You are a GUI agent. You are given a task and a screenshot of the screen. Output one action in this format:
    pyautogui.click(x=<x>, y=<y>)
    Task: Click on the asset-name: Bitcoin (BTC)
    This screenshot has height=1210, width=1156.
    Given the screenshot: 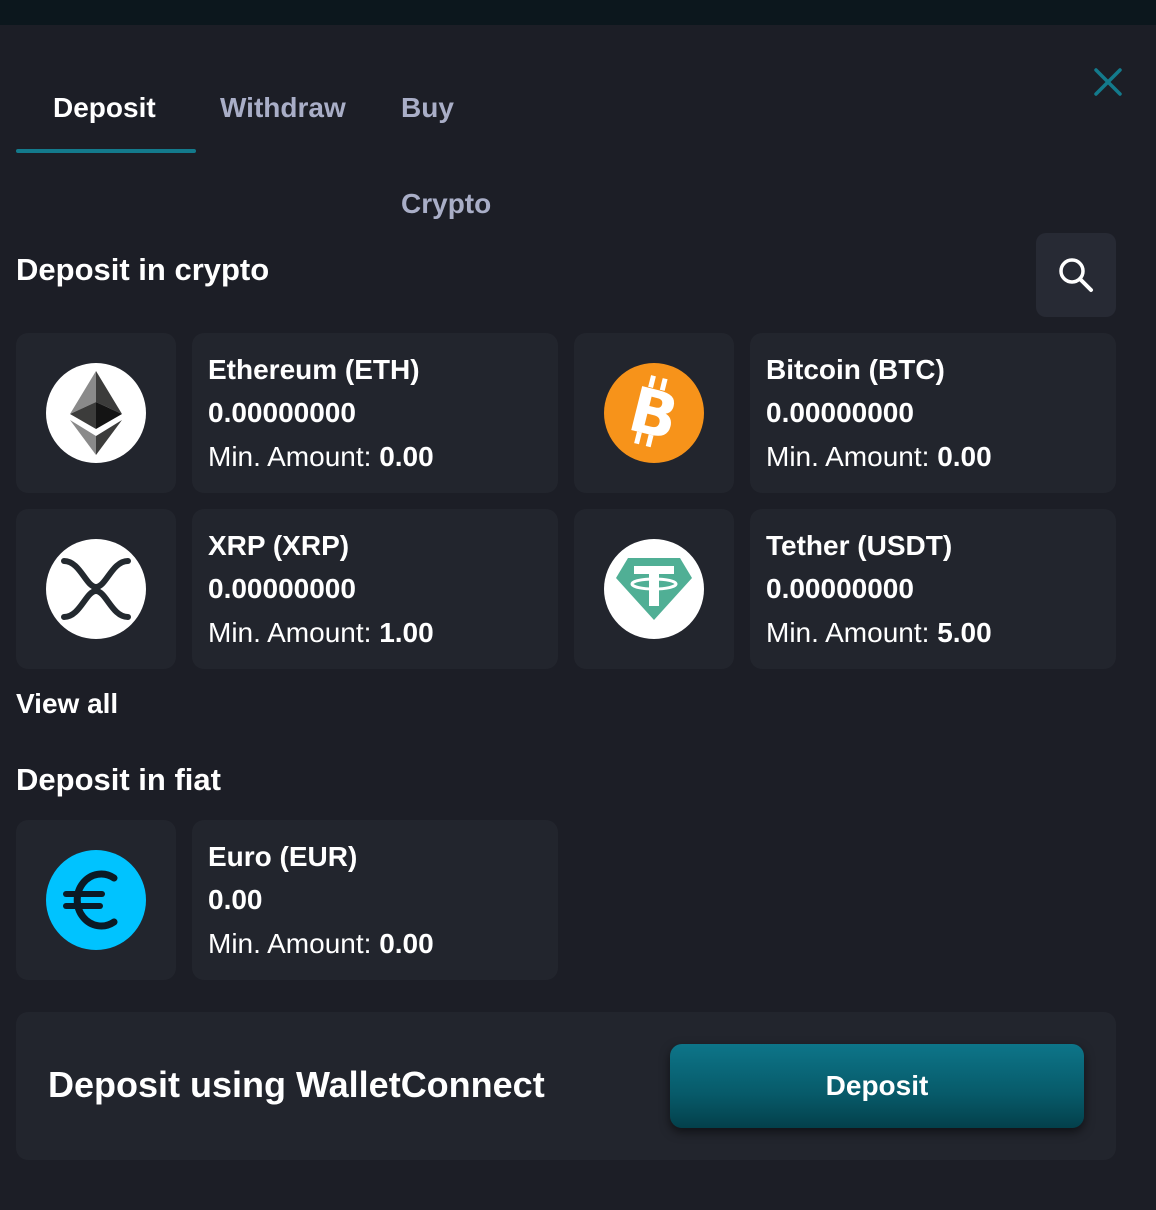 What is the action you would take?
    pyautogui.click(x=855, y=369)
    